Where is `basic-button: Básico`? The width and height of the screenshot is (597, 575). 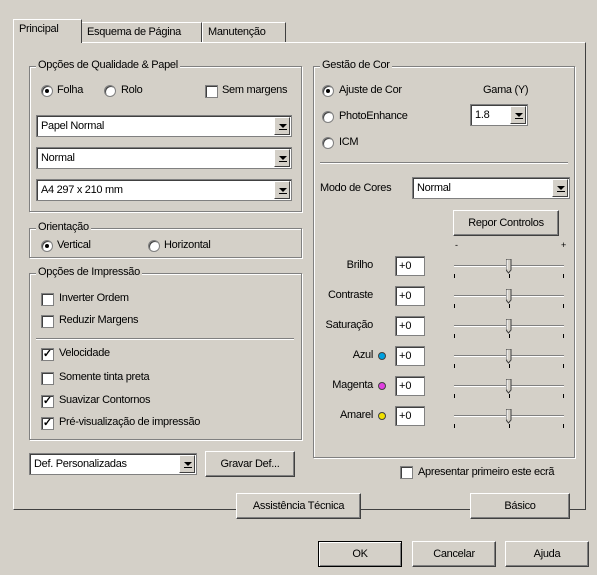 basic-button: Básico is located at coordinates (520, 506).